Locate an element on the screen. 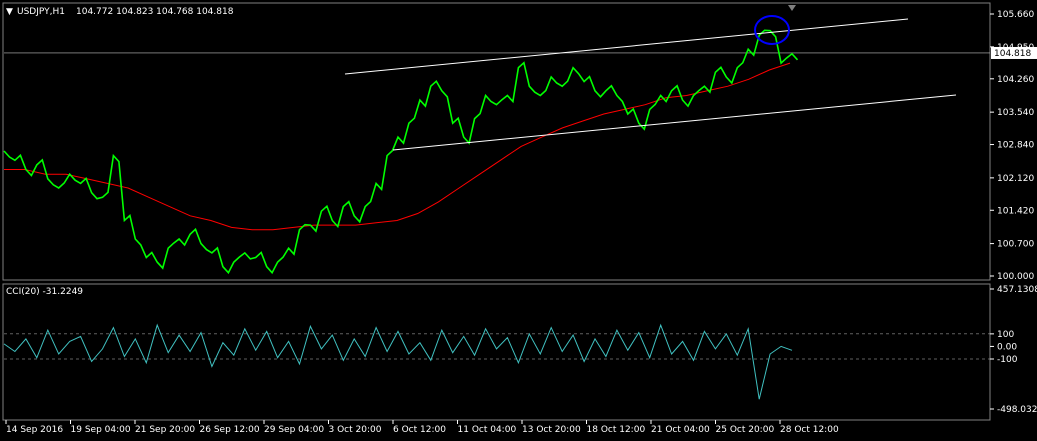 Image resolution: width=1037 pixels, height=441 pixels. price-tick-label: 100.700 is located at coordinates (1015, 245).